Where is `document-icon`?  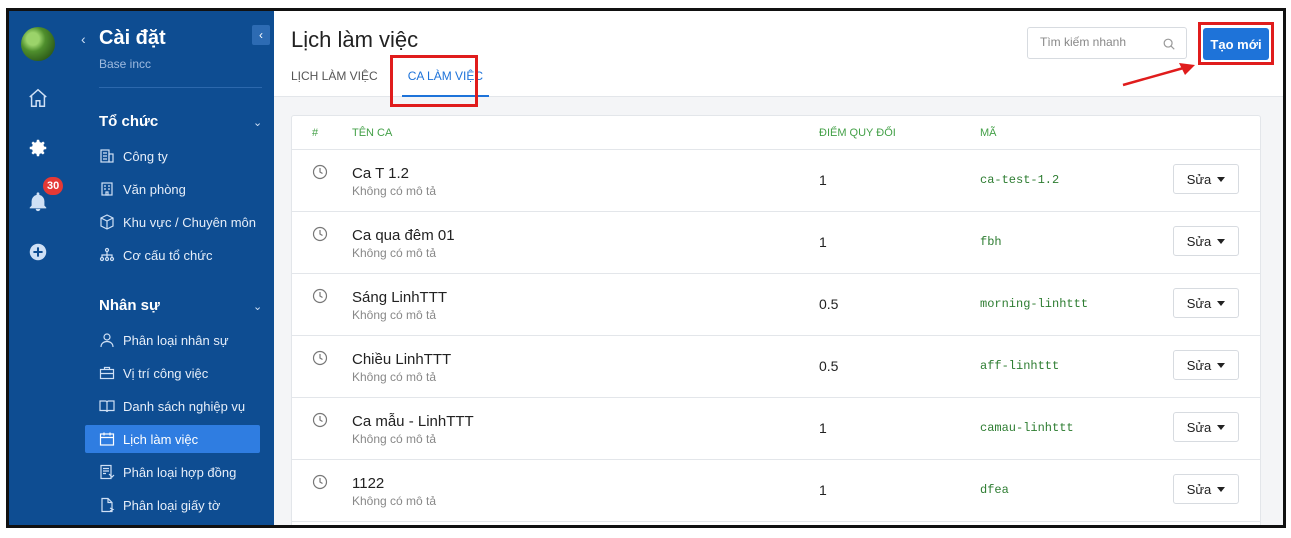
document-icon is located at coordinates (108, 505).